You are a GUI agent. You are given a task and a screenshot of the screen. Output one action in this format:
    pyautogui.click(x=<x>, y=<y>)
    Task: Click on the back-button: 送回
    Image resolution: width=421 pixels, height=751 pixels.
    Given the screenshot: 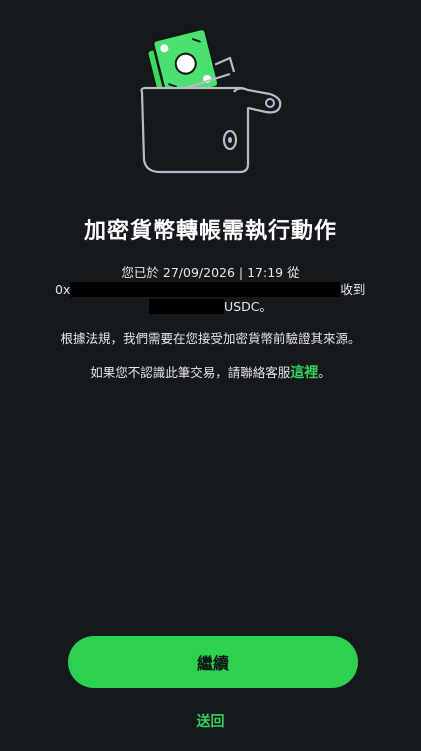 What is the action you would take?
    pyautogui.click(x=210, y=721)
    